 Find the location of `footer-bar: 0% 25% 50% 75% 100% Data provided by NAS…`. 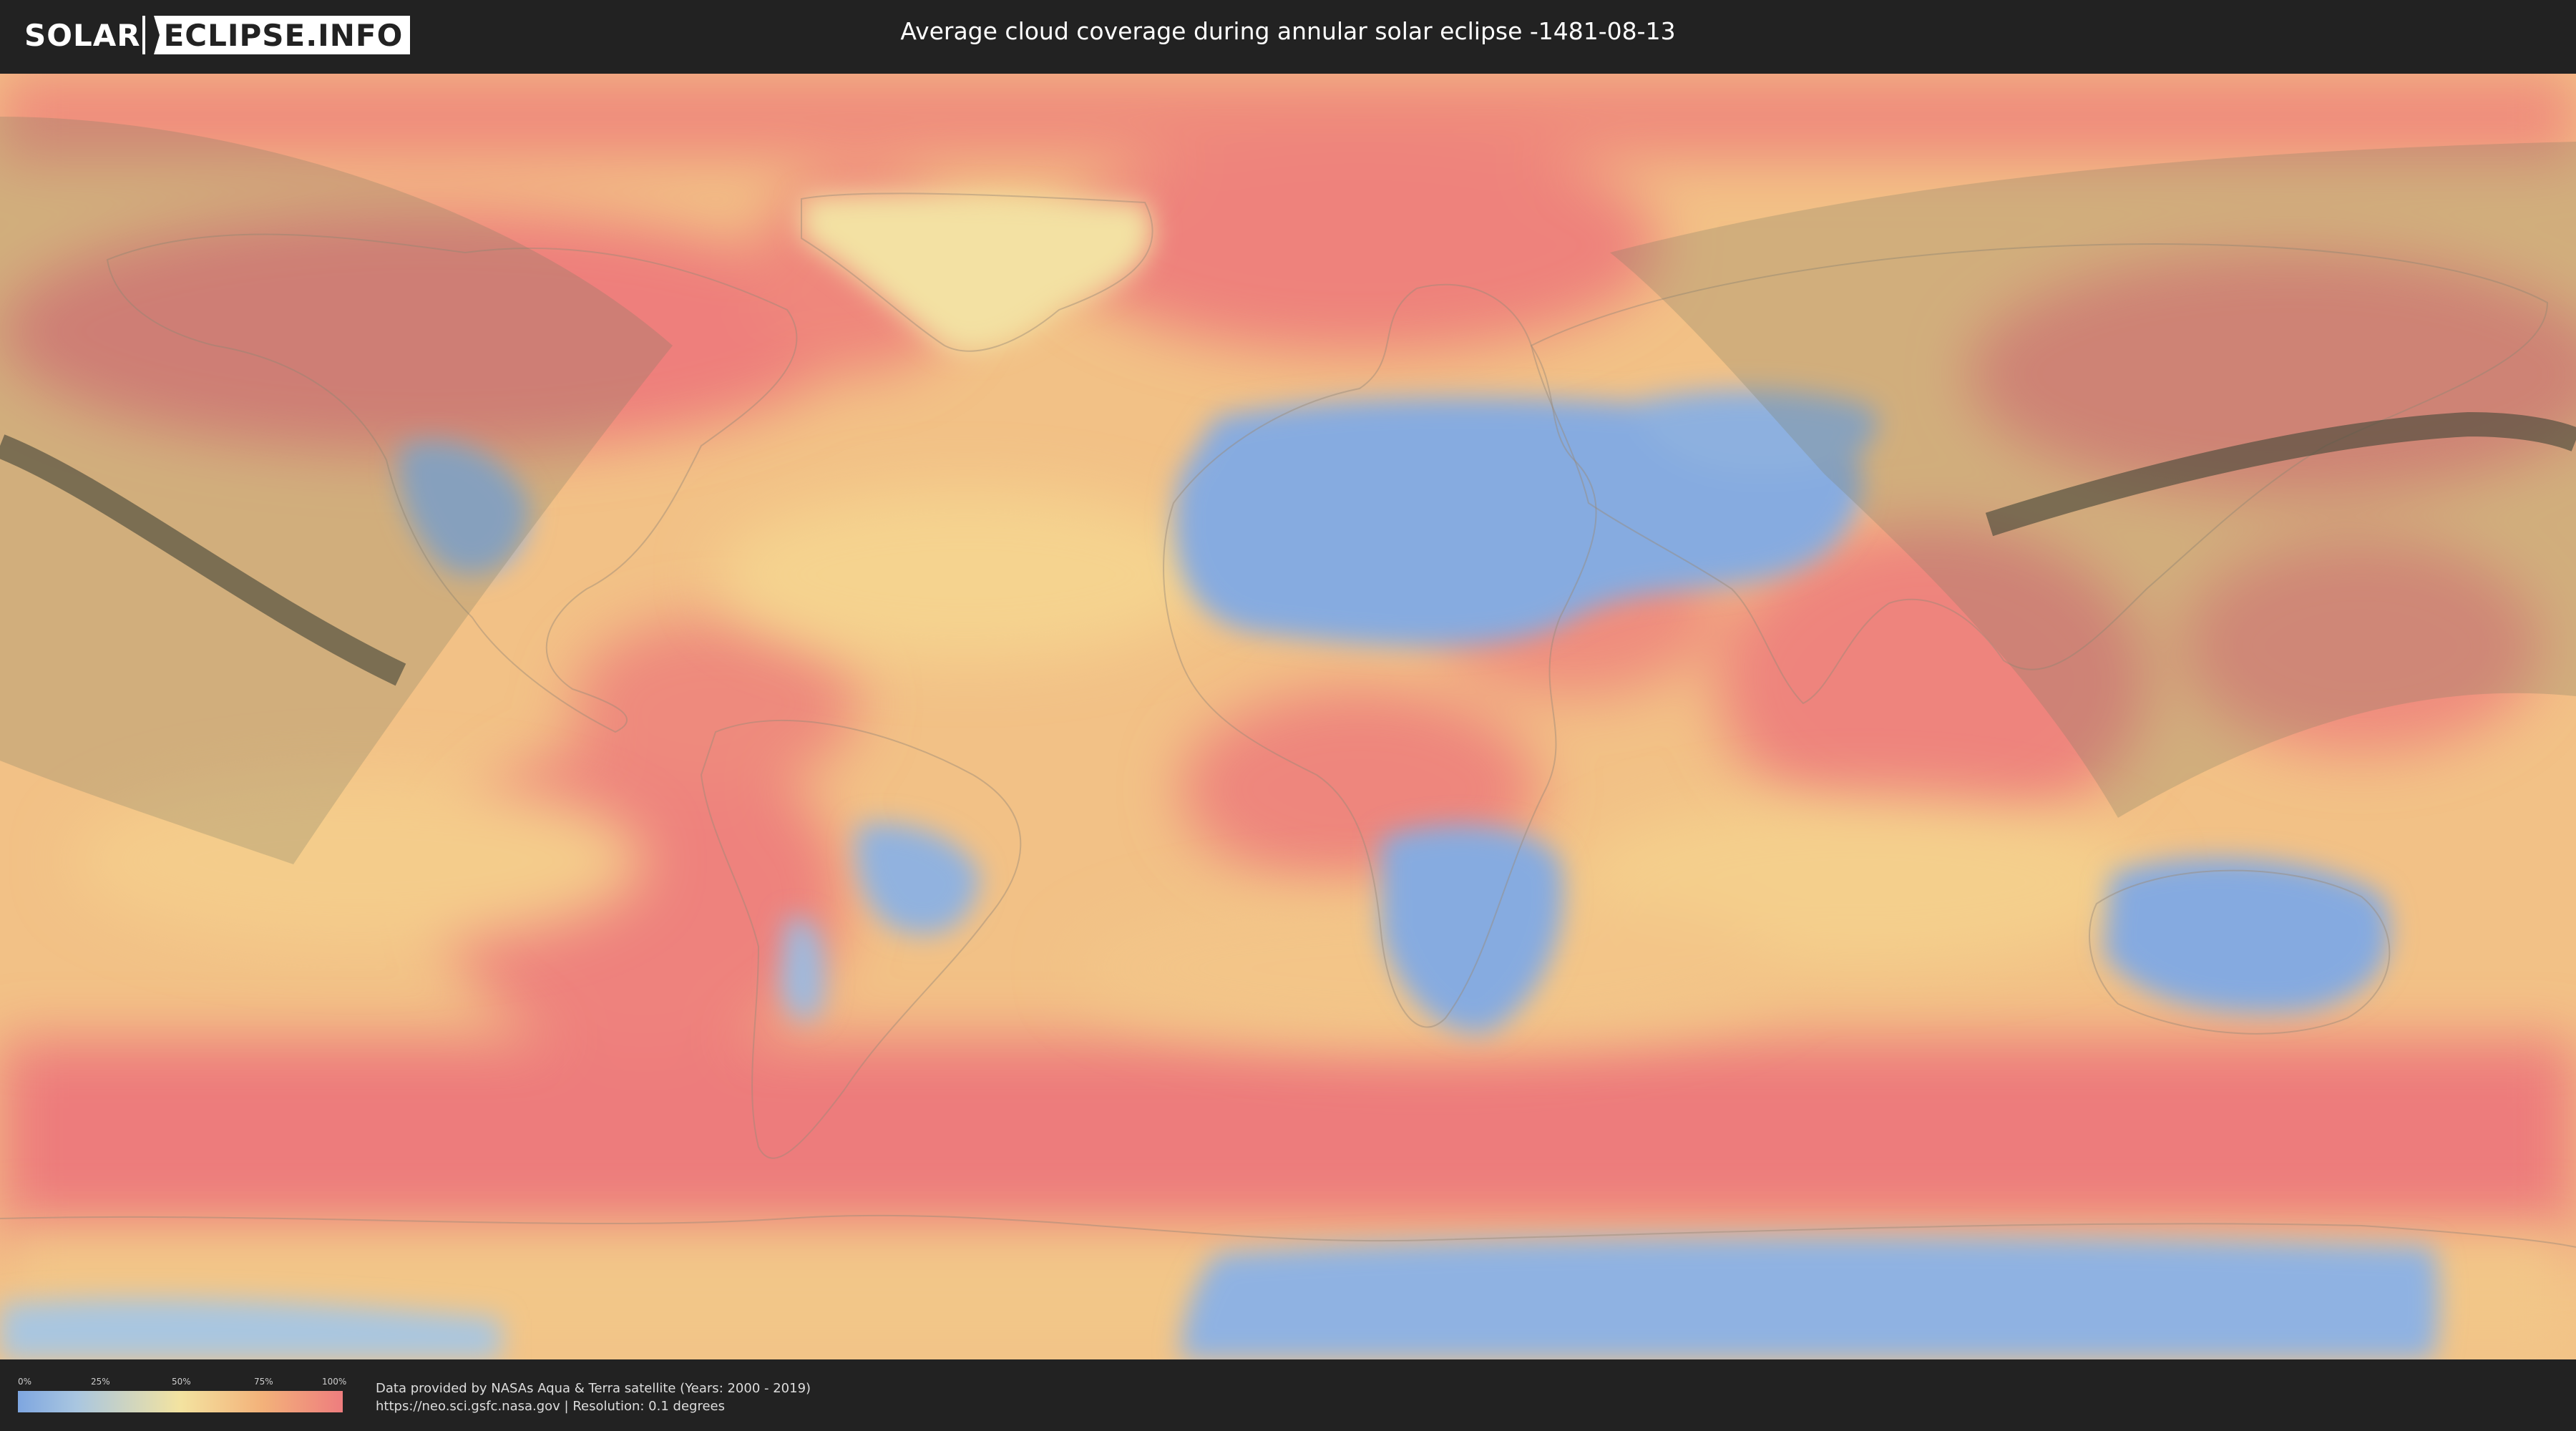

footer-bar: 0% 25% 50% 75% 100% Data provided by NAS… is located at coordinates (1288, 1395).